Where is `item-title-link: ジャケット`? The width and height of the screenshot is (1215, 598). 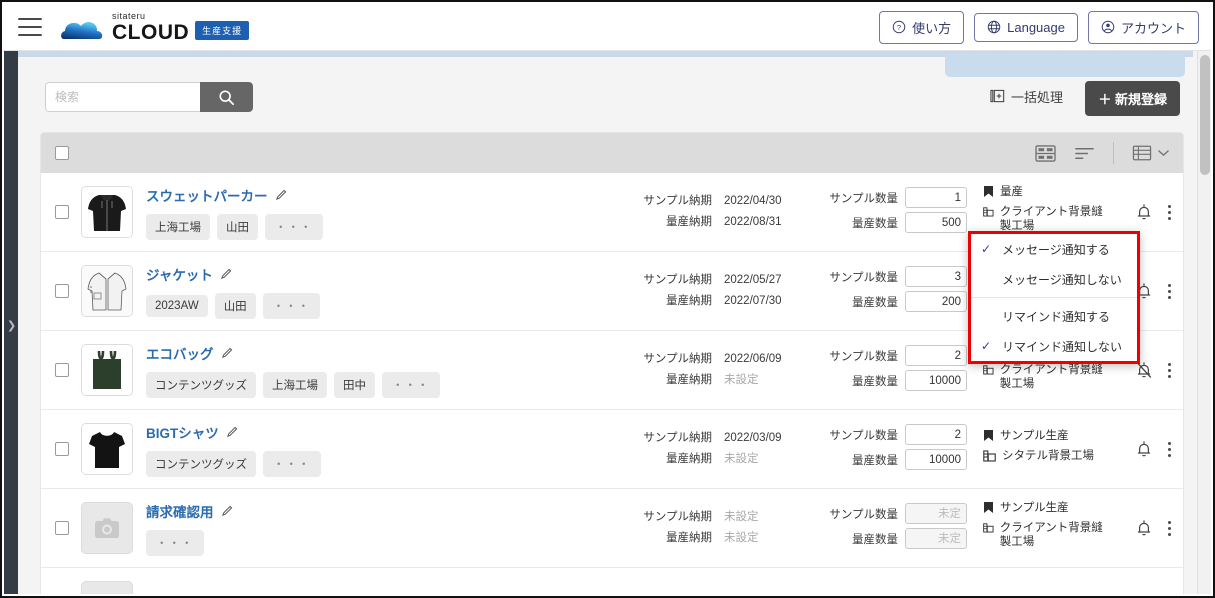
item-title-link: ジャケット is located at coordinates (179, 274).